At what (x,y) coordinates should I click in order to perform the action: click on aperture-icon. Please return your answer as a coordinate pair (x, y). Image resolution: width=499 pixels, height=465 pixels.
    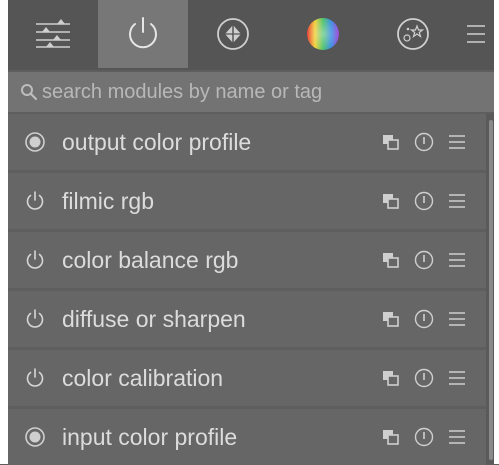
    Looking at the image, I should click on (233, 34).